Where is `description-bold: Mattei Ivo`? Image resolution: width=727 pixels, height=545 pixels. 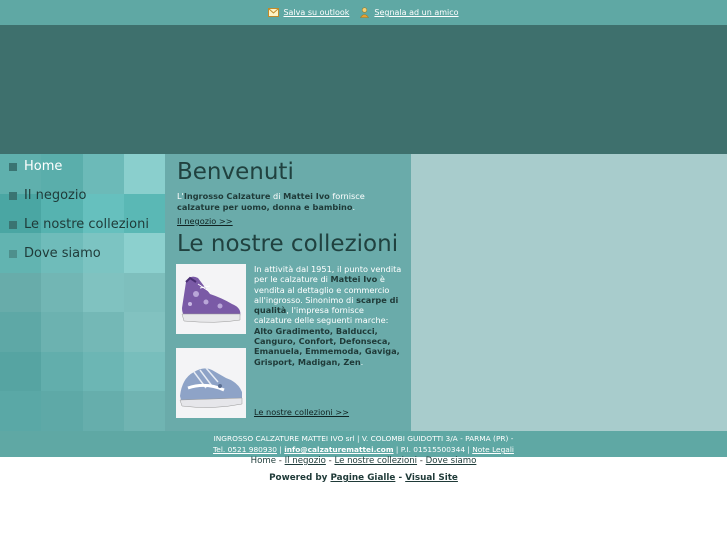
description-bold: Mattei Ivo is located at coordinates (354, 279).